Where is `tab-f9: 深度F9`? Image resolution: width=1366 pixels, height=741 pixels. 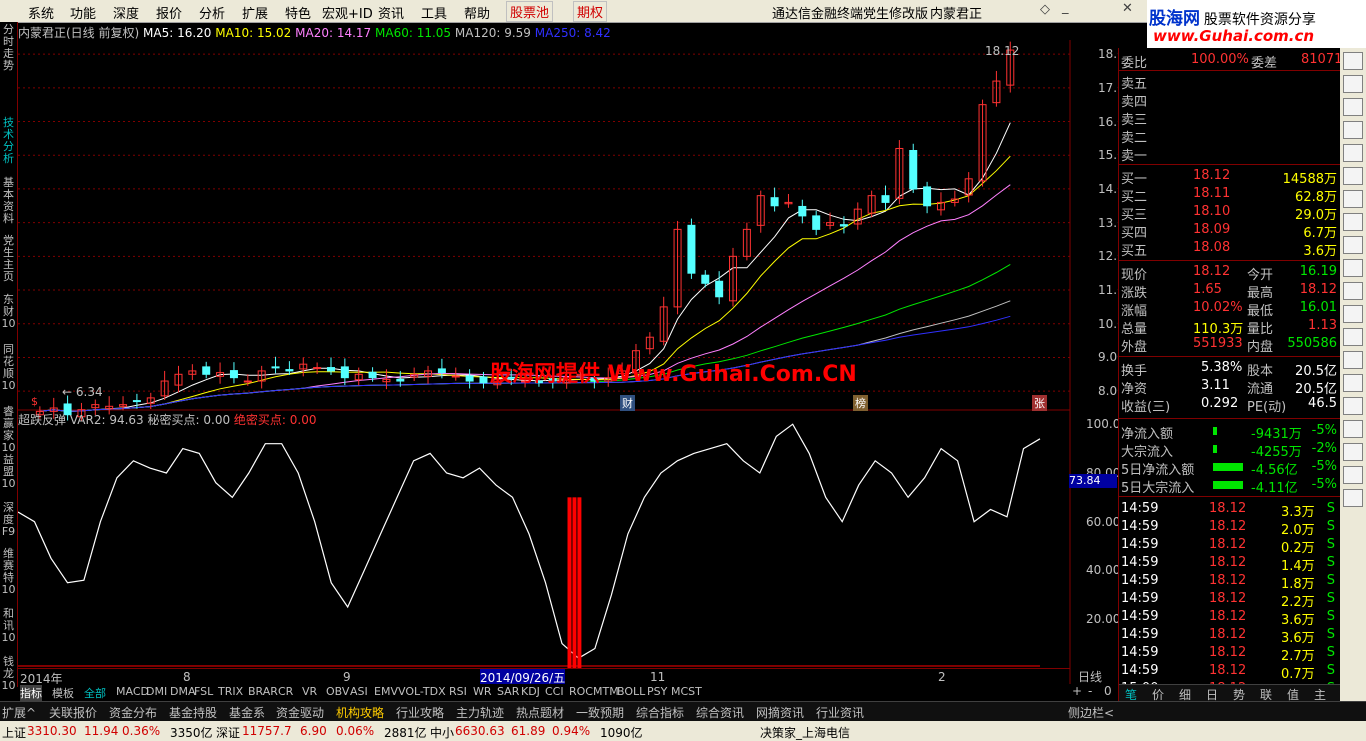
tab-f9: 深度F9 is located at coordinates (8, 520).